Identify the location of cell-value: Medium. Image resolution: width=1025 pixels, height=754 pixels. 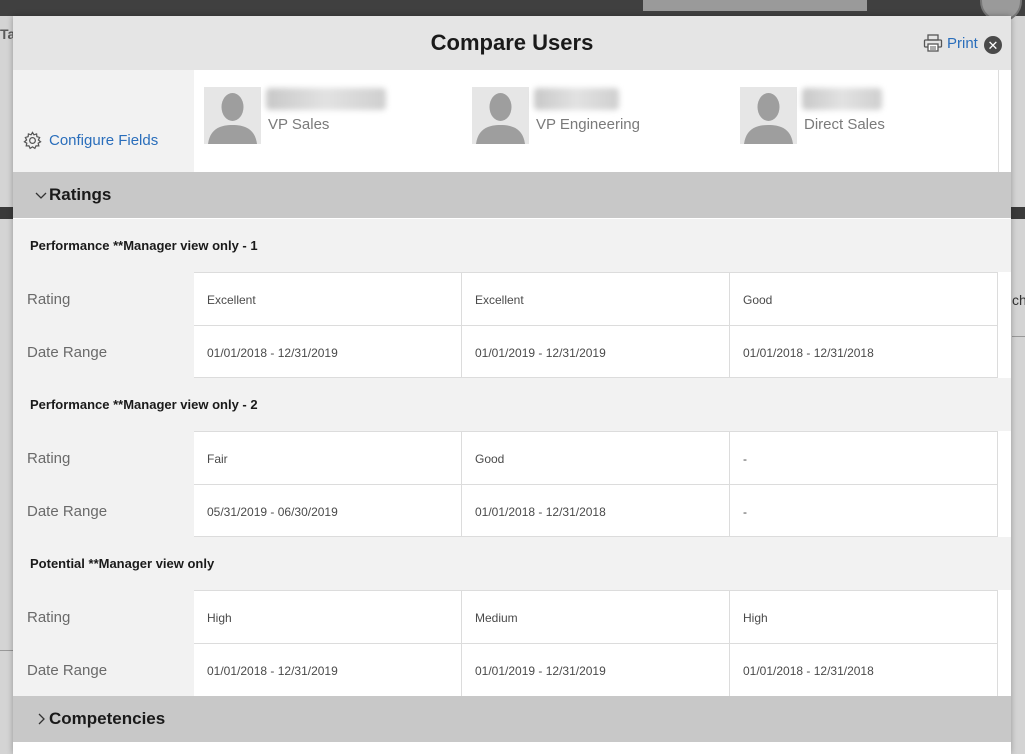
(496, 618).